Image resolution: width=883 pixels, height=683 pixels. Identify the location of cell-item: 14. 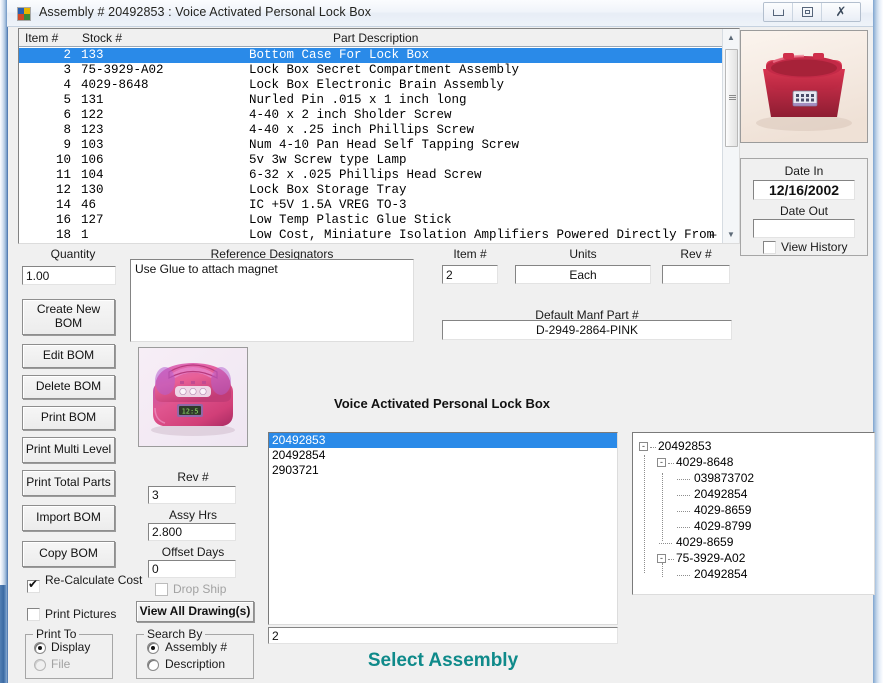
(63, 205).